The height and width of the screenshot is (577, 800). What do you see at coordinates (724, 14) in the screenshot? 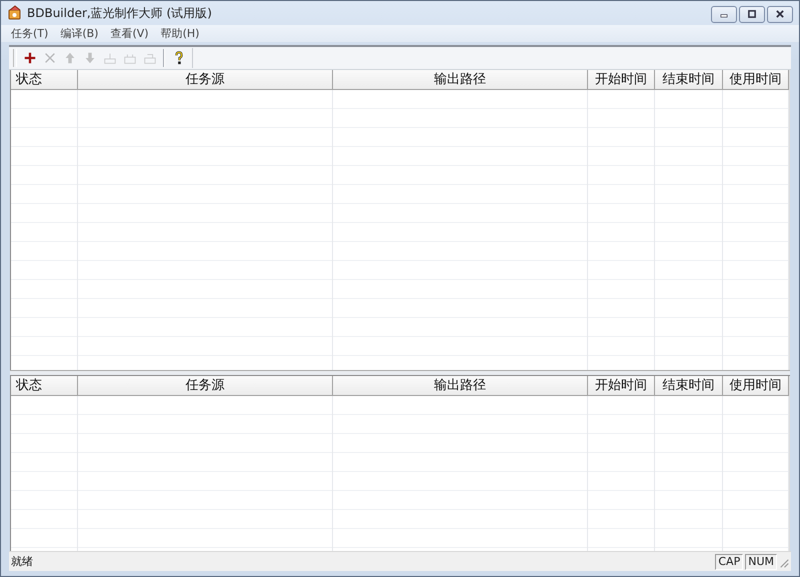
I see `minimize-button` at bounding box center [724, 14].